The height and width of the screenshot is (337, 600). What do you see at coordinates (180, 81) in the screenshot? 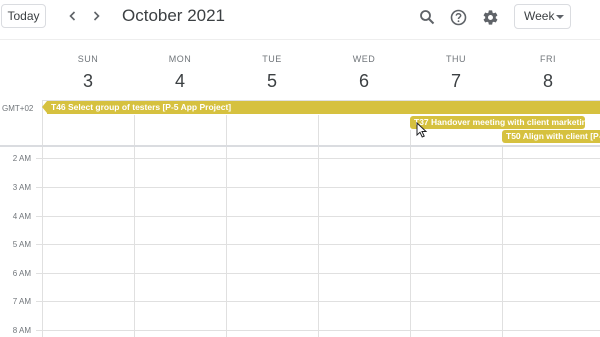
I see `day-number: 4` at bounding box center [180, 81].